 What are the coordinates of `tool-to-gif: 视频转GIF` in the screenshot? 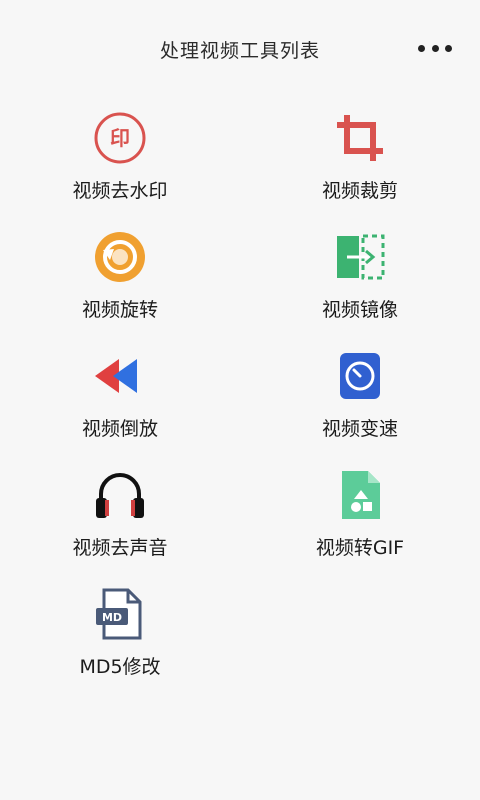 It's located at (360, 516).